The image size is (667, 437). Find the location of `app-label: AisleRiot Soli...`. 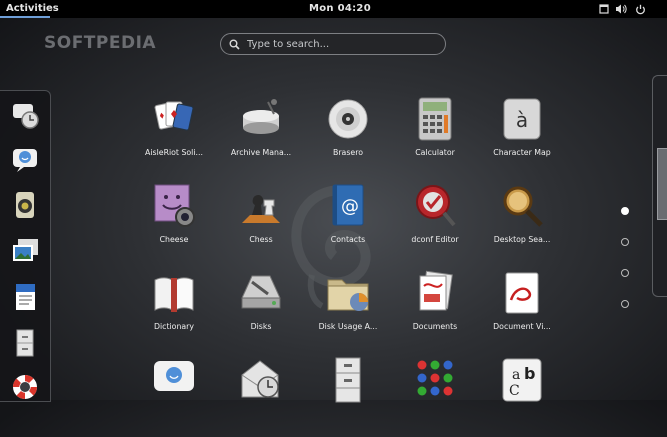

app-label: AisleRiot Soli... is located at coordinates (174, 152).